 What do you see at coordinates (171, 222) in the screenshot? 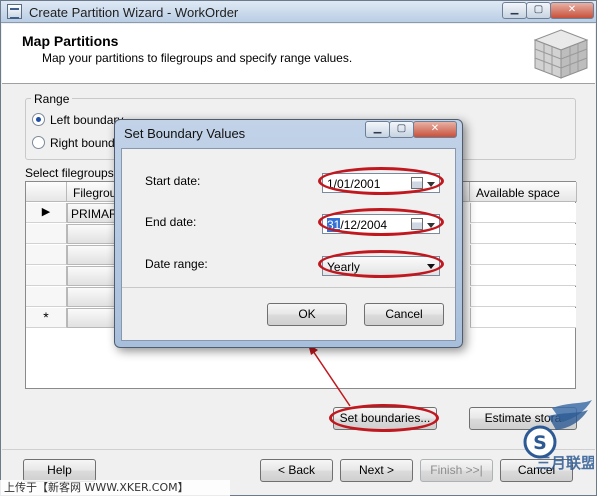
I see `end-date-label: End date:` at bounding box center [171, 222].